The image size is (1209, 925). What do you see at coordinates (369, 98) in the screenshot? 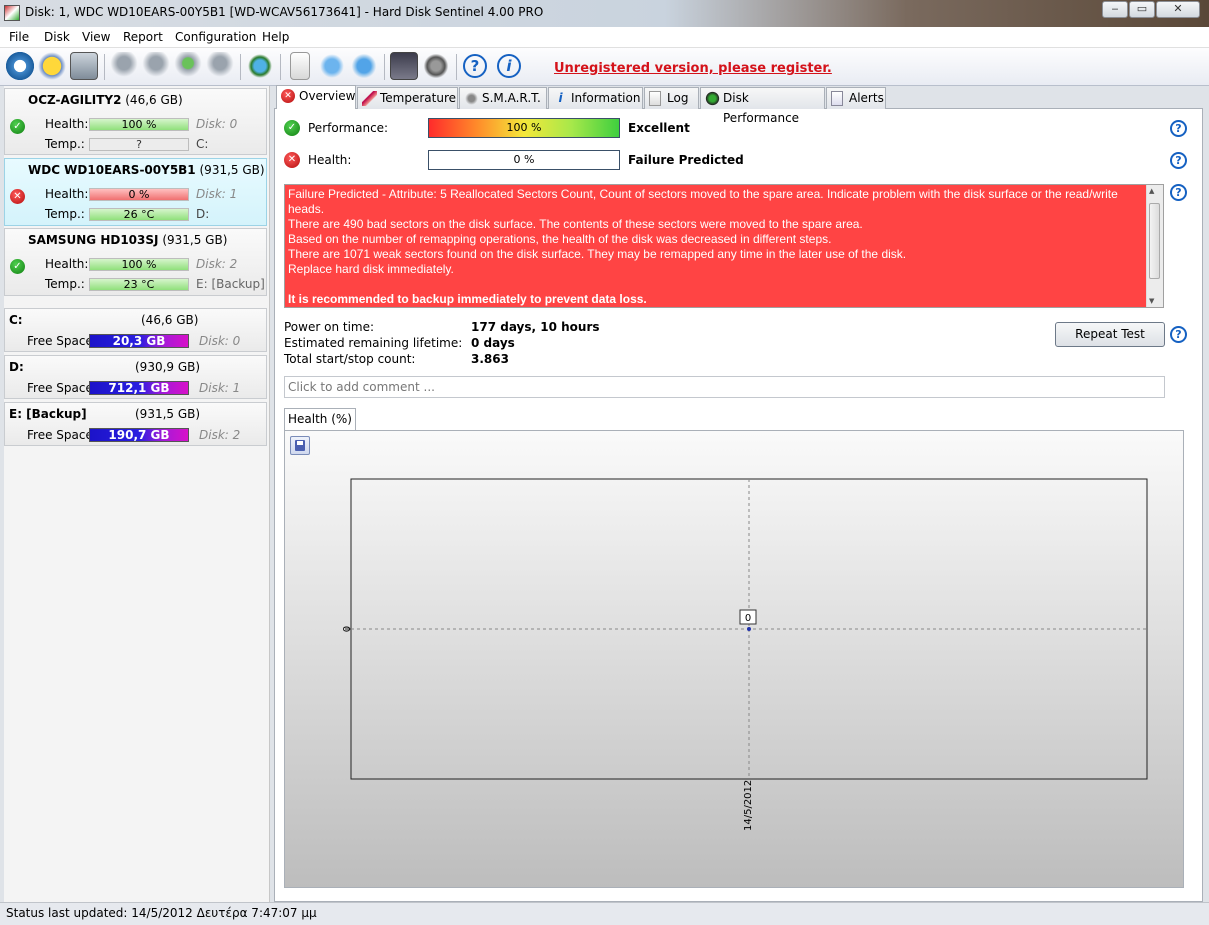
I see `thermometer-icon` at bounding box center [369, 98].